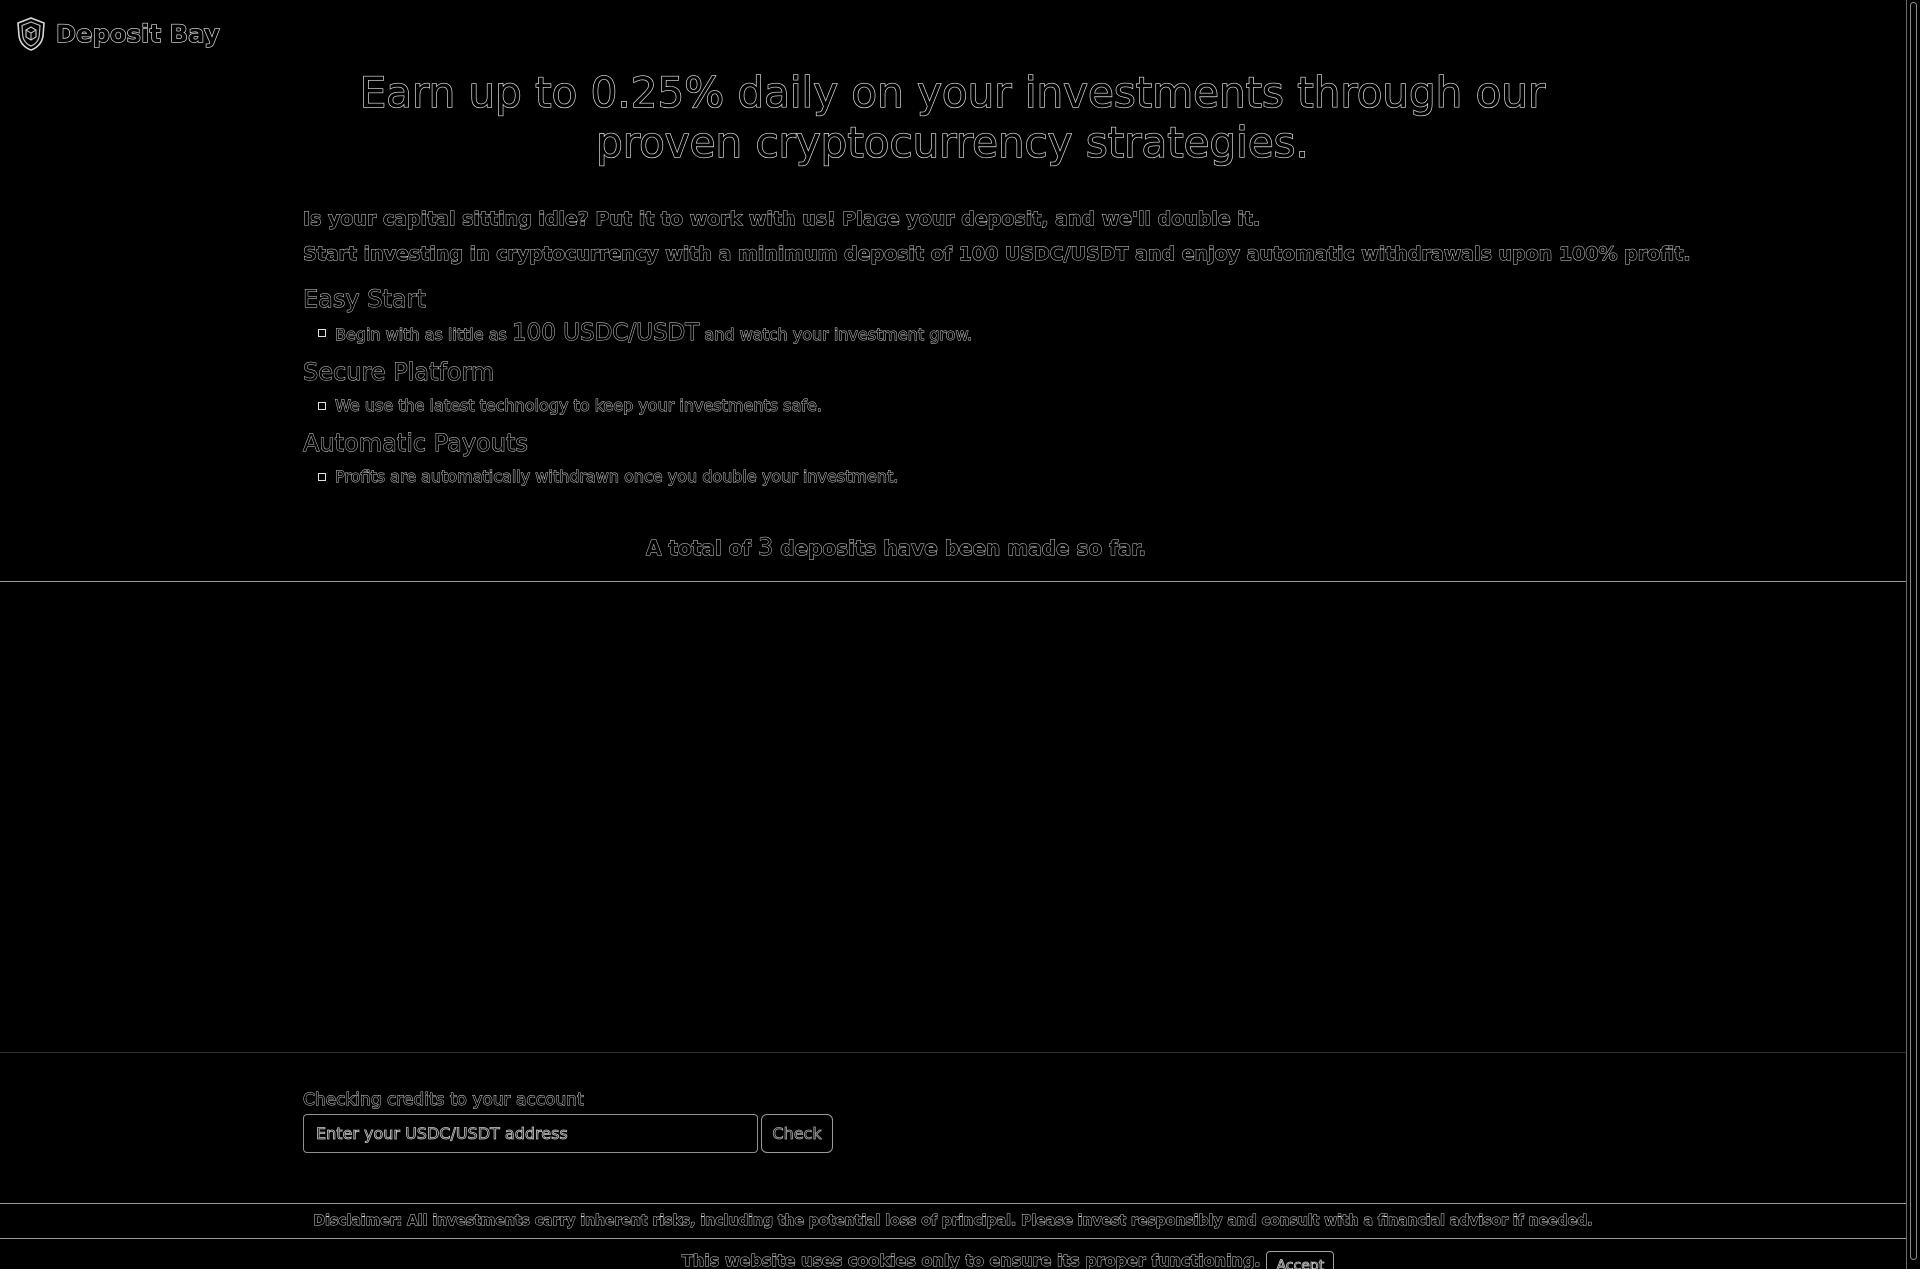  Describe the element at coordinates (416, 443) in the screenshot. I see `feature-title-automatic-payouts: Automatic Payouts` at that location.